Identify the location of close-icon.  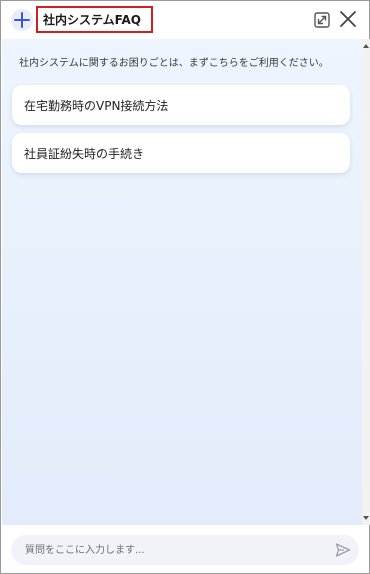
(348, 19).